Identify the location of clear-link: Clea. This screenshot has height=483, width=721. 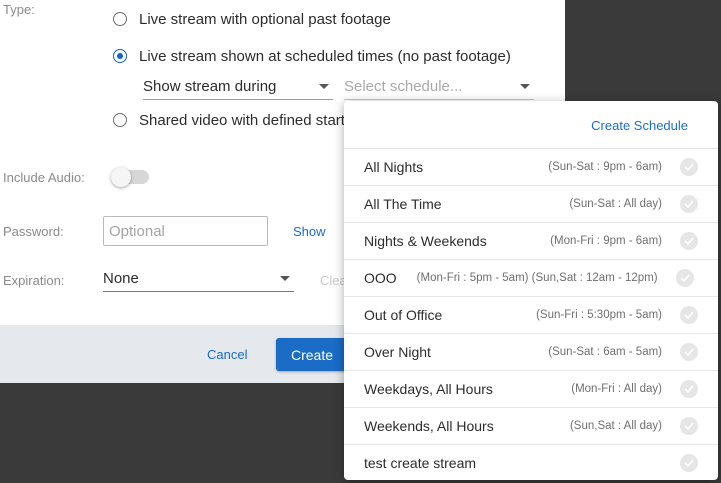
(333, 280).